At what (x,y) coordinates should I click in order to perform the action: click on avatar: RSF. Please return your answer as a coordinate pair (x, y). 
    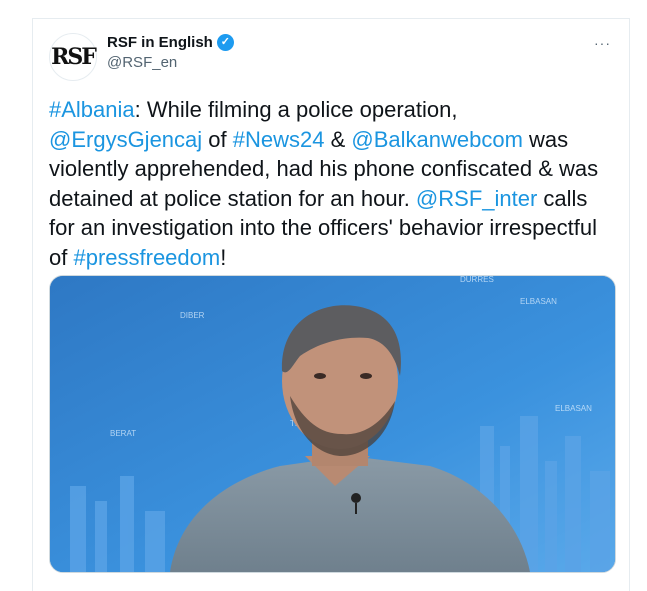
    Looking at the image, I should click on (73, 57).